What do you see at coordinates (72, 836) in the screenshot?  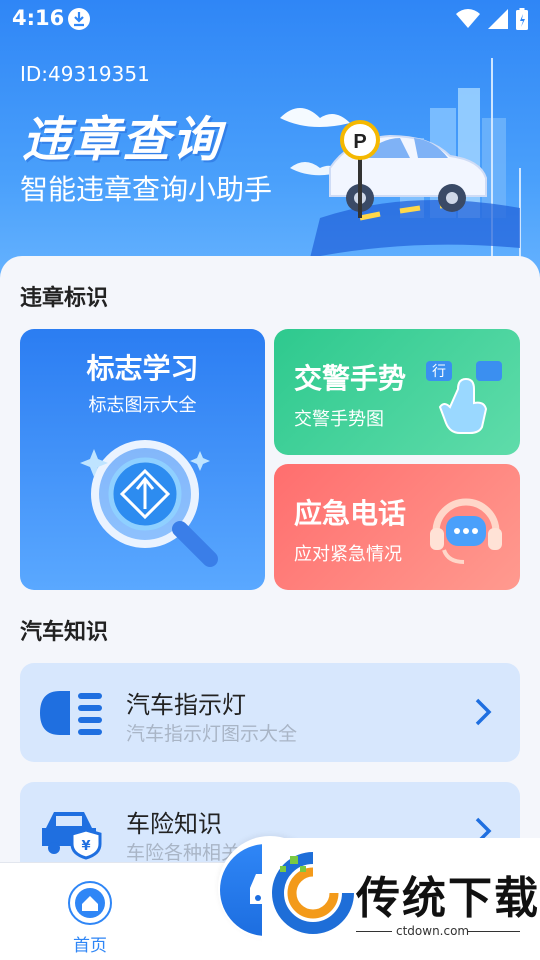 I see `car-insurance-icon: ¥` at bounding box center [72, 836].